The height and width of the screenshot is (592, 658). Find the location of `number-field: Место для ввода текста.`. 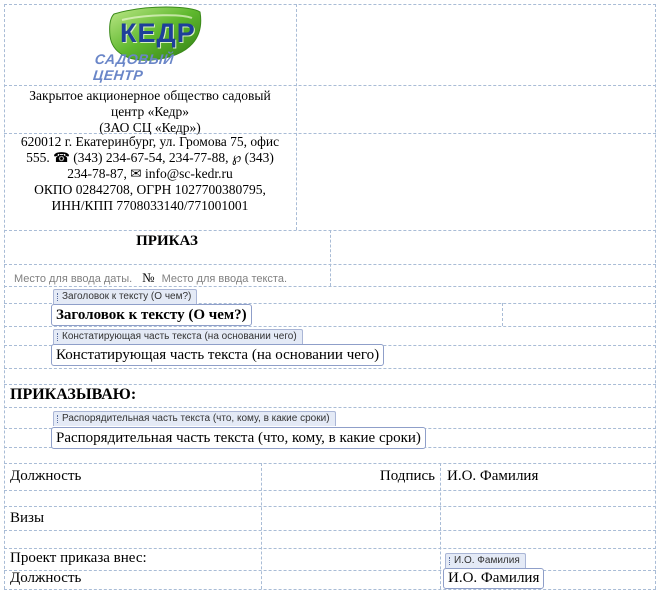

number-field: Место для ввода текста. is located at coordinates (224, 279).